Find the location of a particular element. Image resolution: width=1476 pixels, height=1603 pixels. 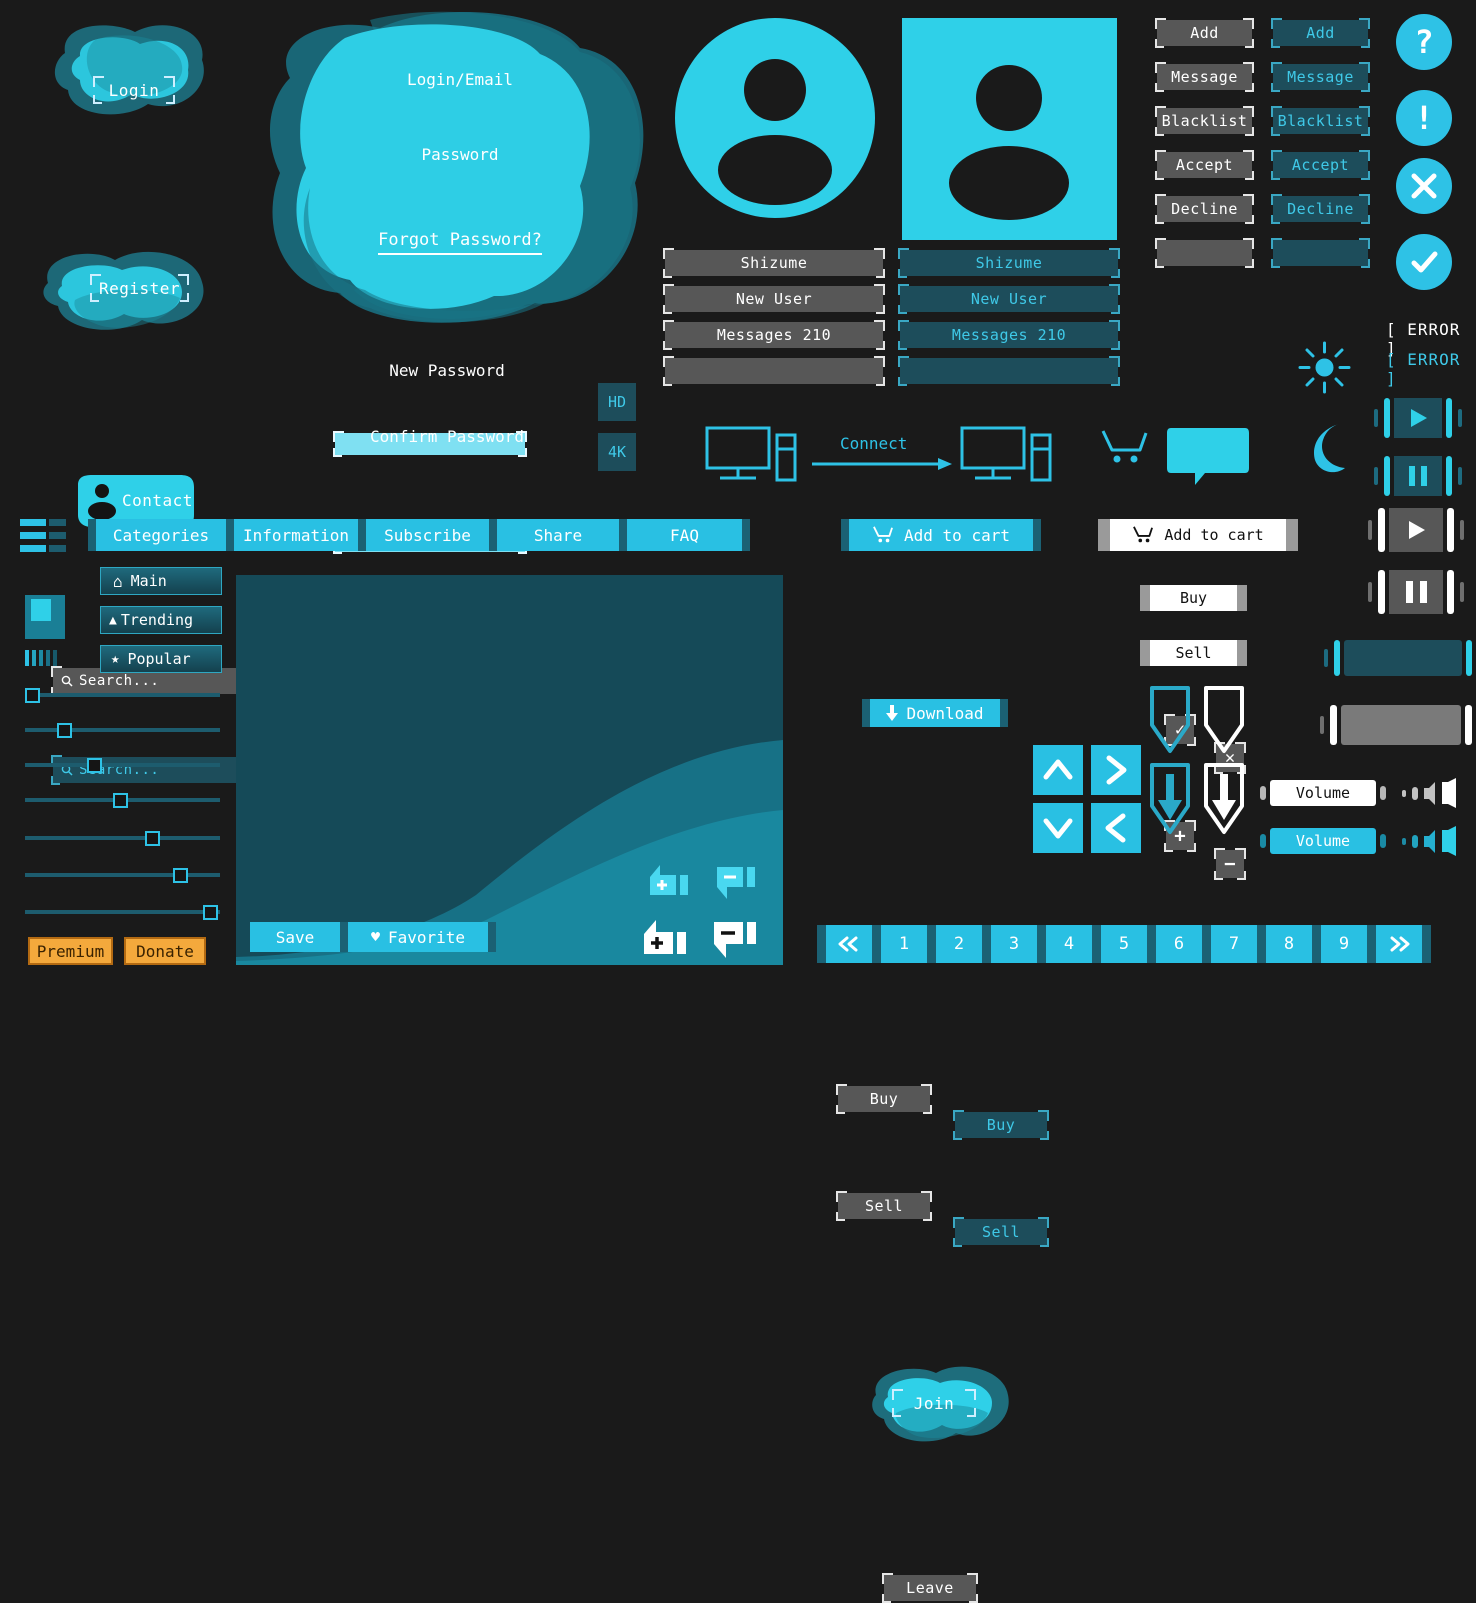

pagination-page: 8 is located at coordinates (1289, 944).